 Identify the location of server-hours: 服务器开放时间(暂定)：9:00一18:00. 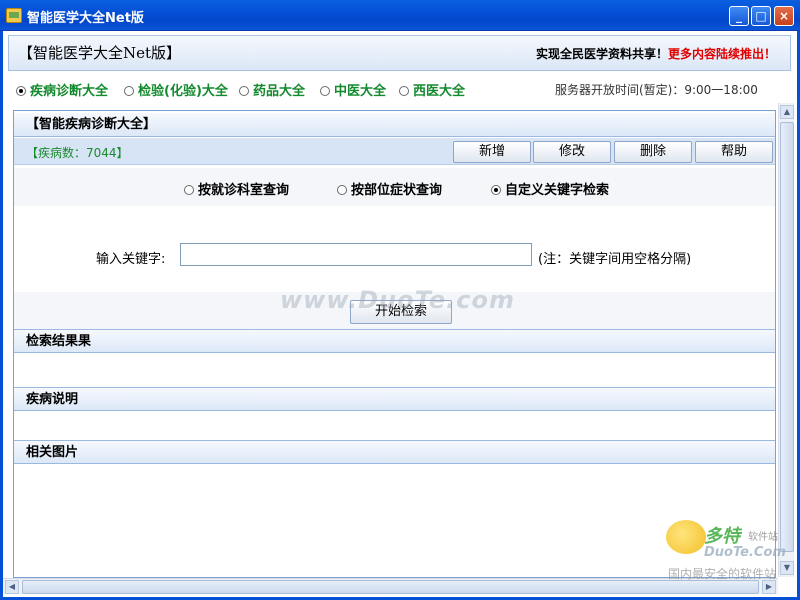
(656, 90).